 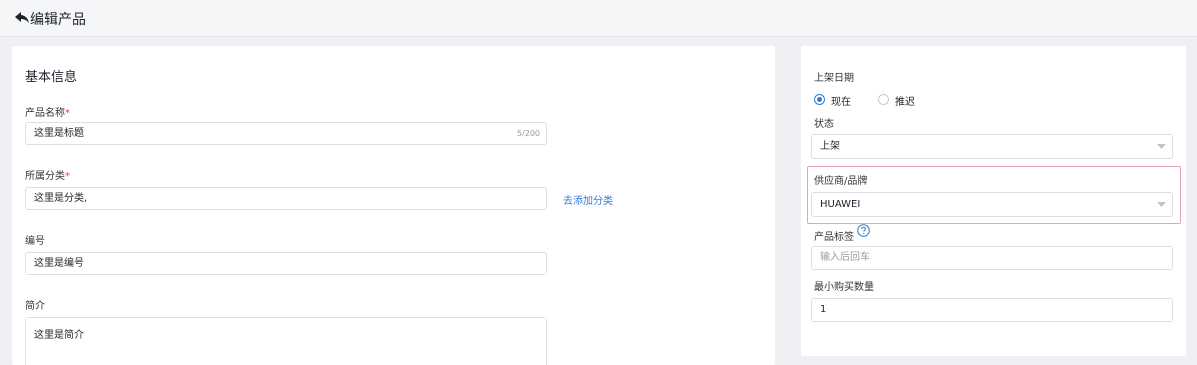 I want to click on supplier-value: HUAWEI, so click(x=840, y=204).